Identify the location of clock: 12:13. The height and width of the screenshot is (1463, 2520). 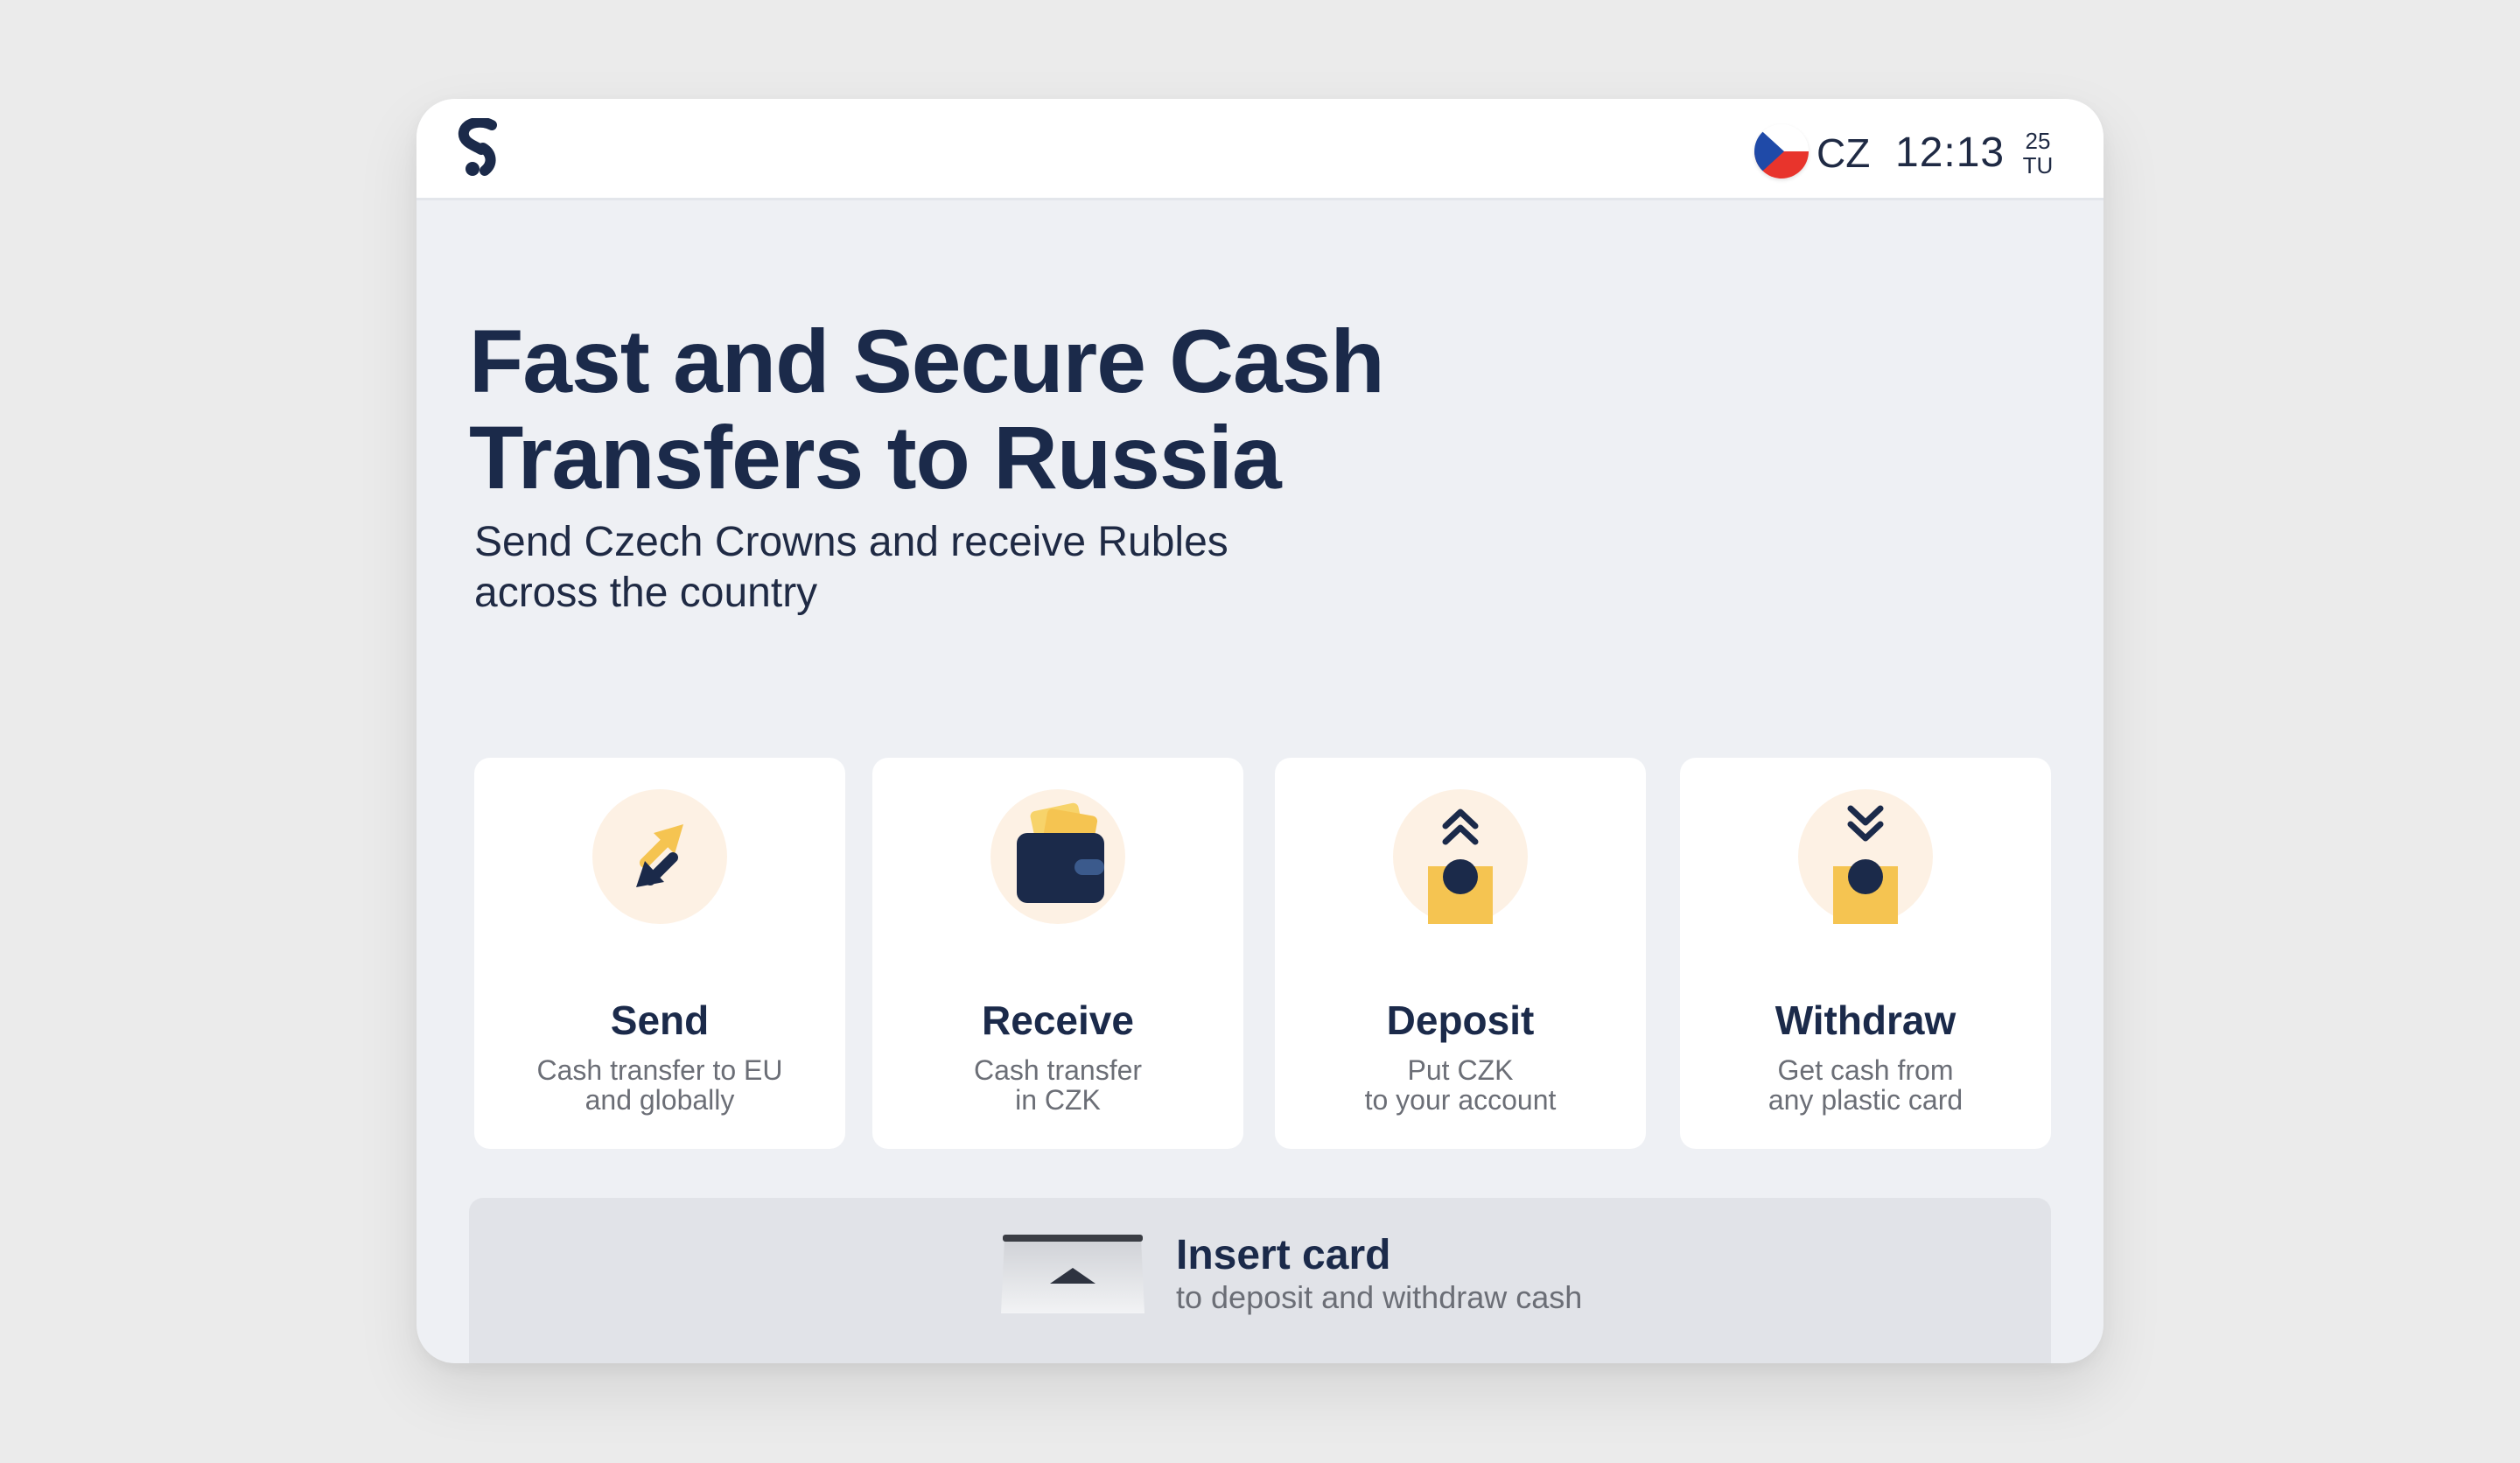
(1950, 153).